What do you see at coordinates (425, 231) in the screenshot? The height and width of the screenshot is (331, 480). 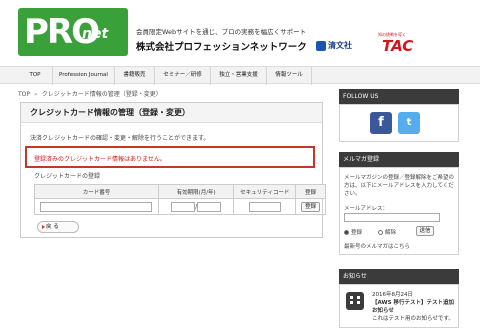 I see `send-button: 送信` at bounding box center [425, 231].